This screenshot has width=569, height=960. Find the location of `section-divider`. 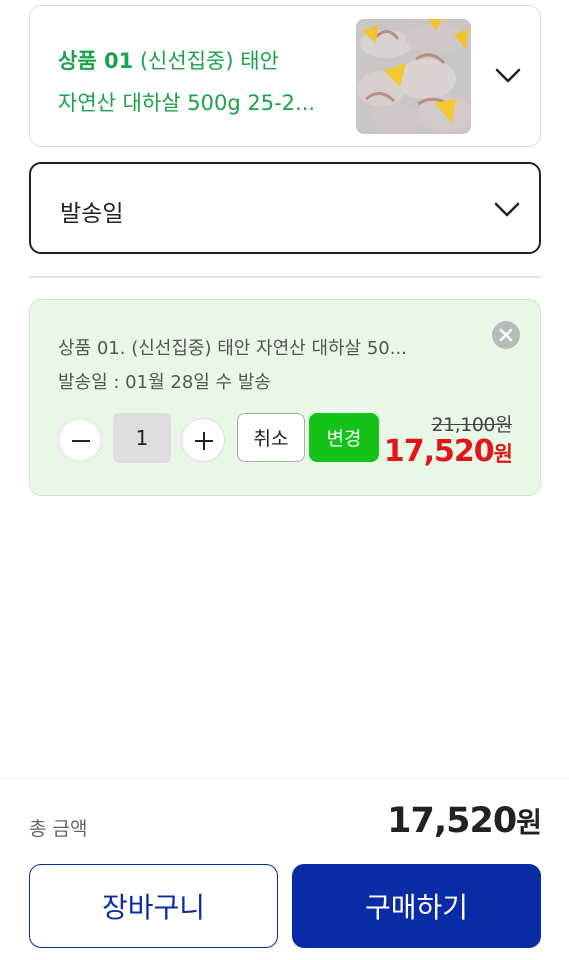

section-divider is located at coordinates (285, 277).